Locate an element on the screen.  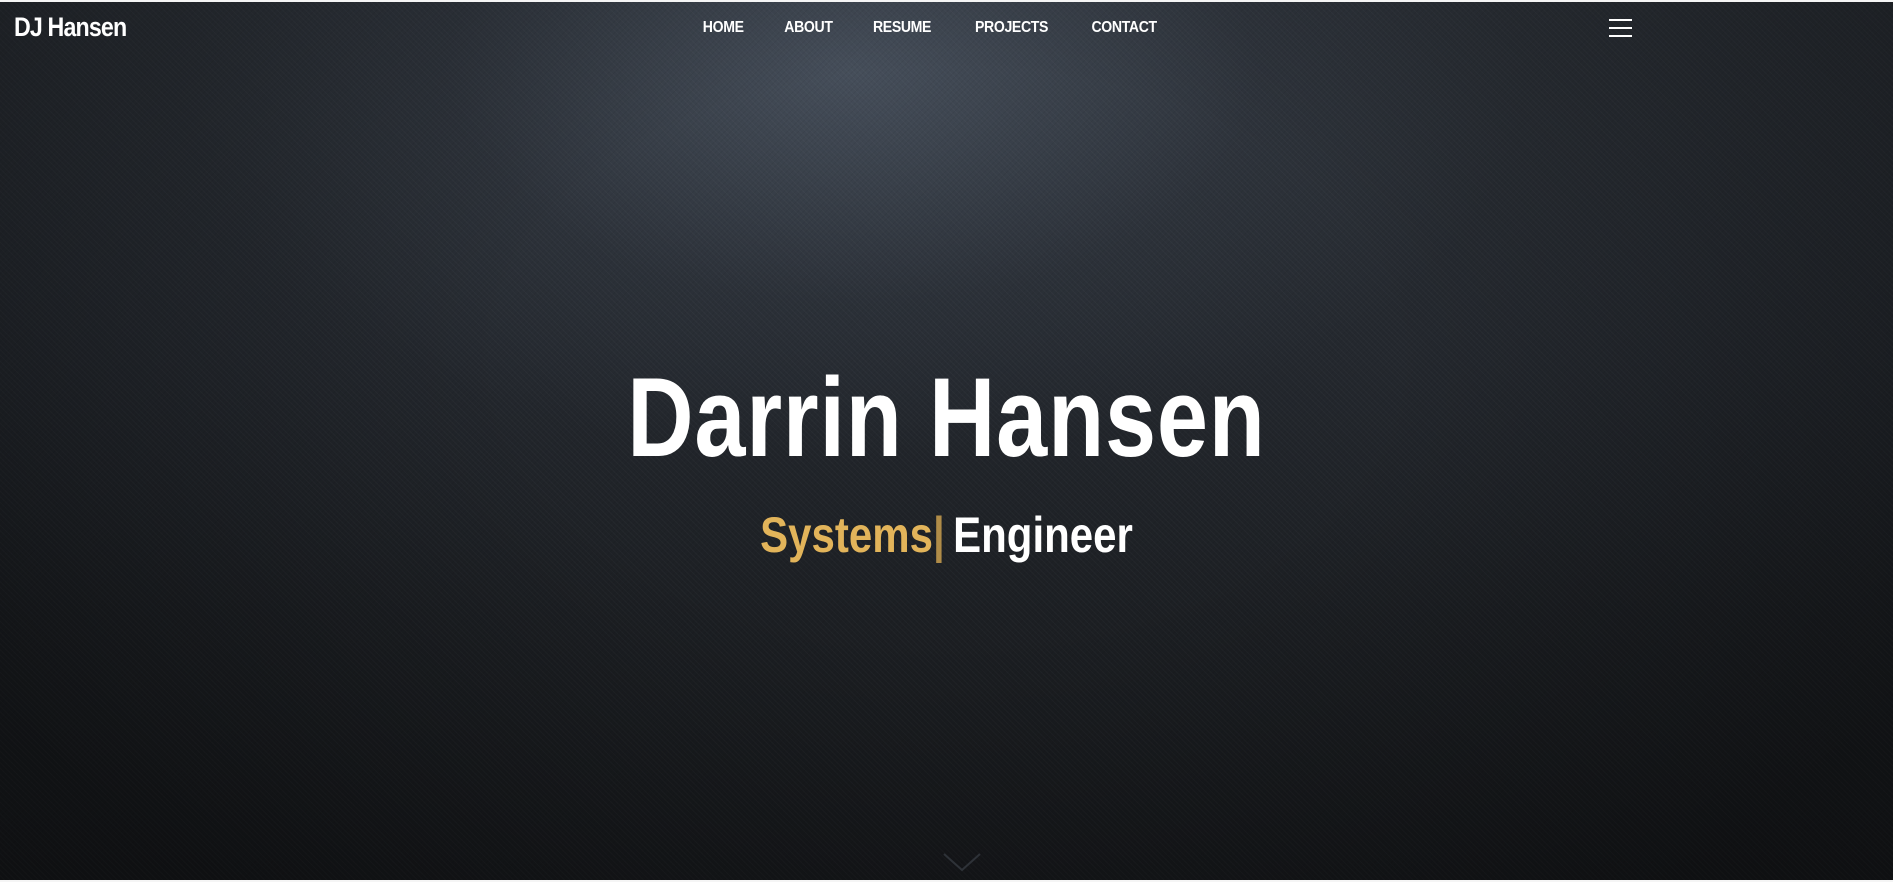
hero-subtitle: Systems| Engineer is located at coordinates (946, 535).